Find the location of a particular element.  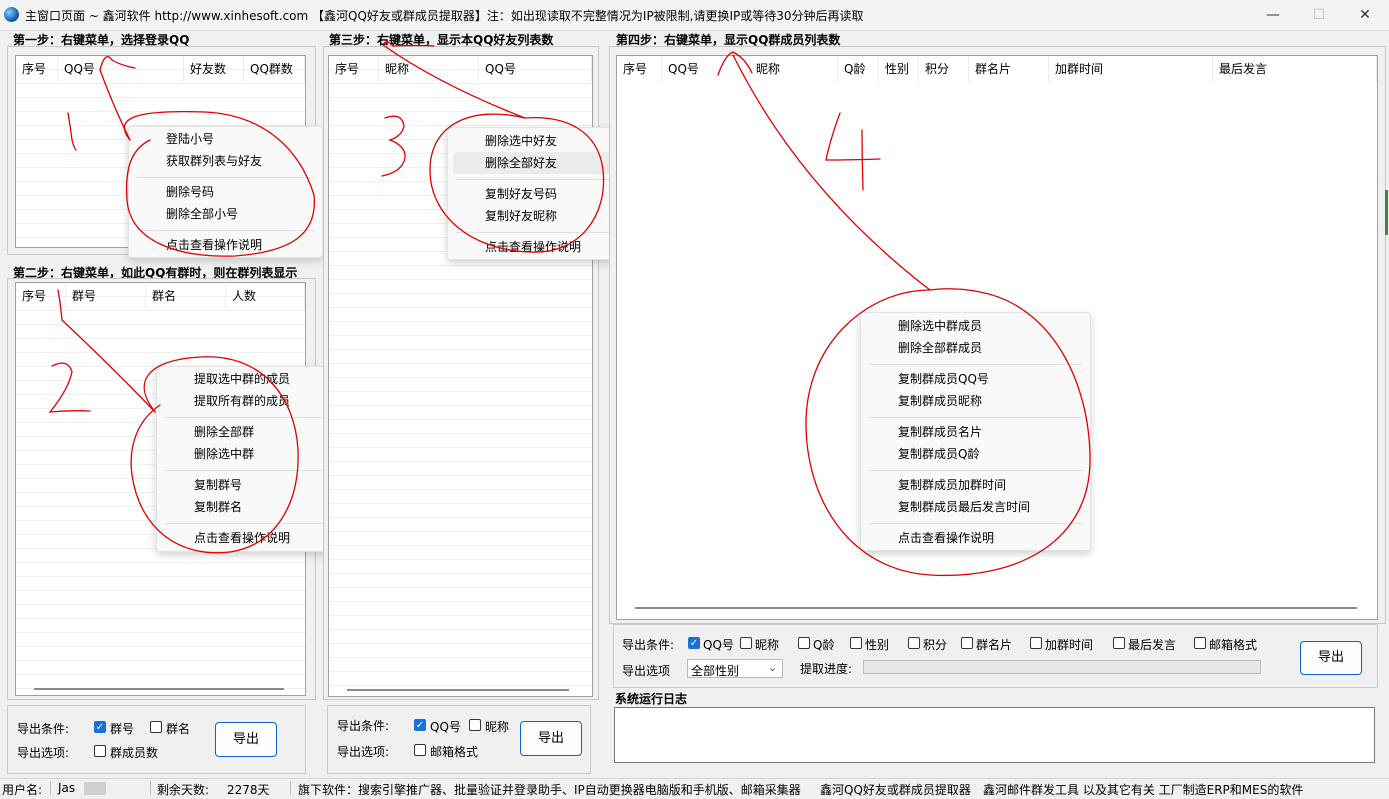

menu-item-copy-member-qq: 复制群成员QQ号 is located at coordinates (975, 379).